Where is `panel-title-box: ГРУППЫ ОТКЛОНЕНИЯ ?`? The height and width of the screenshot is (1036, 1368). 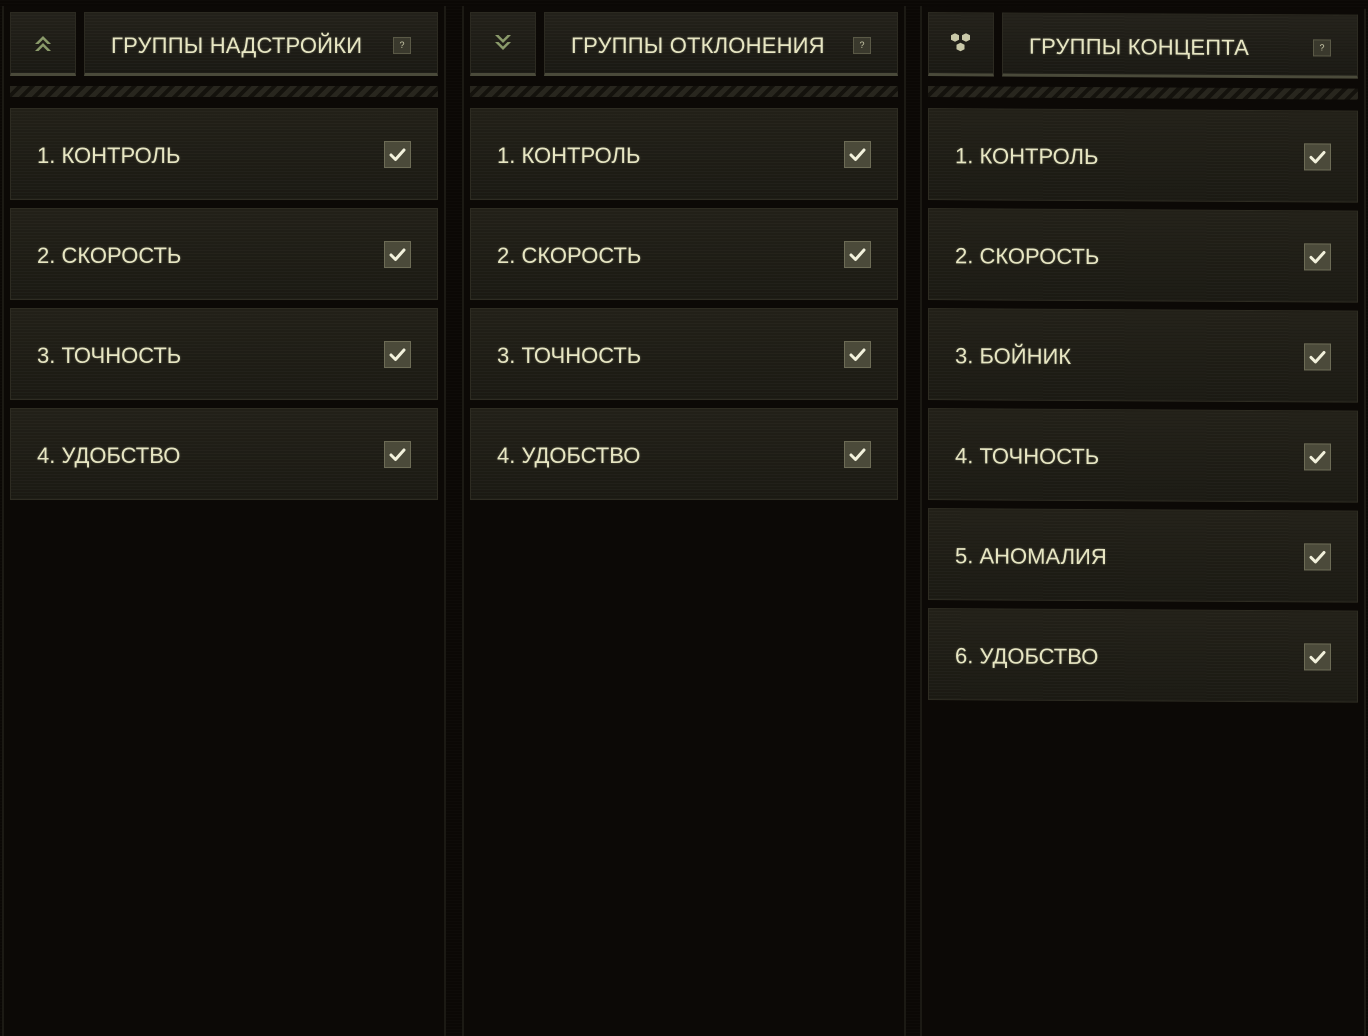
panel-title-box: ГРУППЫ ОТКЛОНЕНИЯ ? is located at coordinates (721, 44).